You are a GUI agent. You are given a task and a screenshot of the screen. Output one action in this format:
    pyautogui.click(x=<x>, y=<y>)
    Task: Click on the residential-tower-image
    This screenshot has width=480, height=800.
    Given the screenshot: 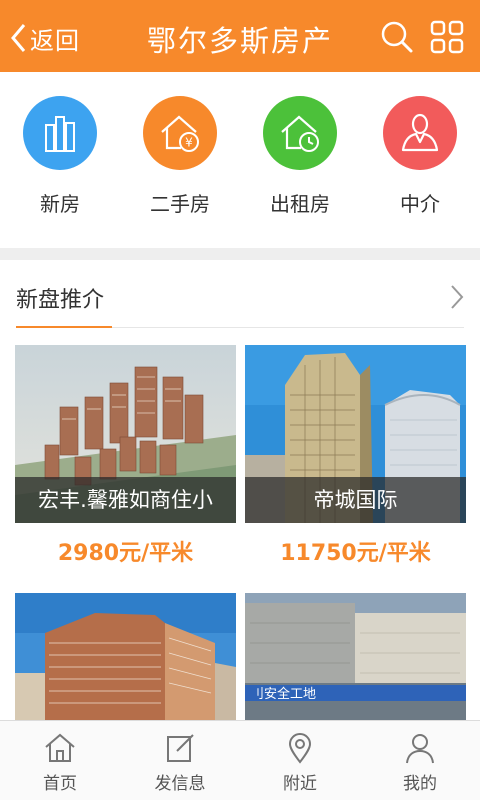 What is the action you would take?
    pyautogui.click(x=125, y=658)
    